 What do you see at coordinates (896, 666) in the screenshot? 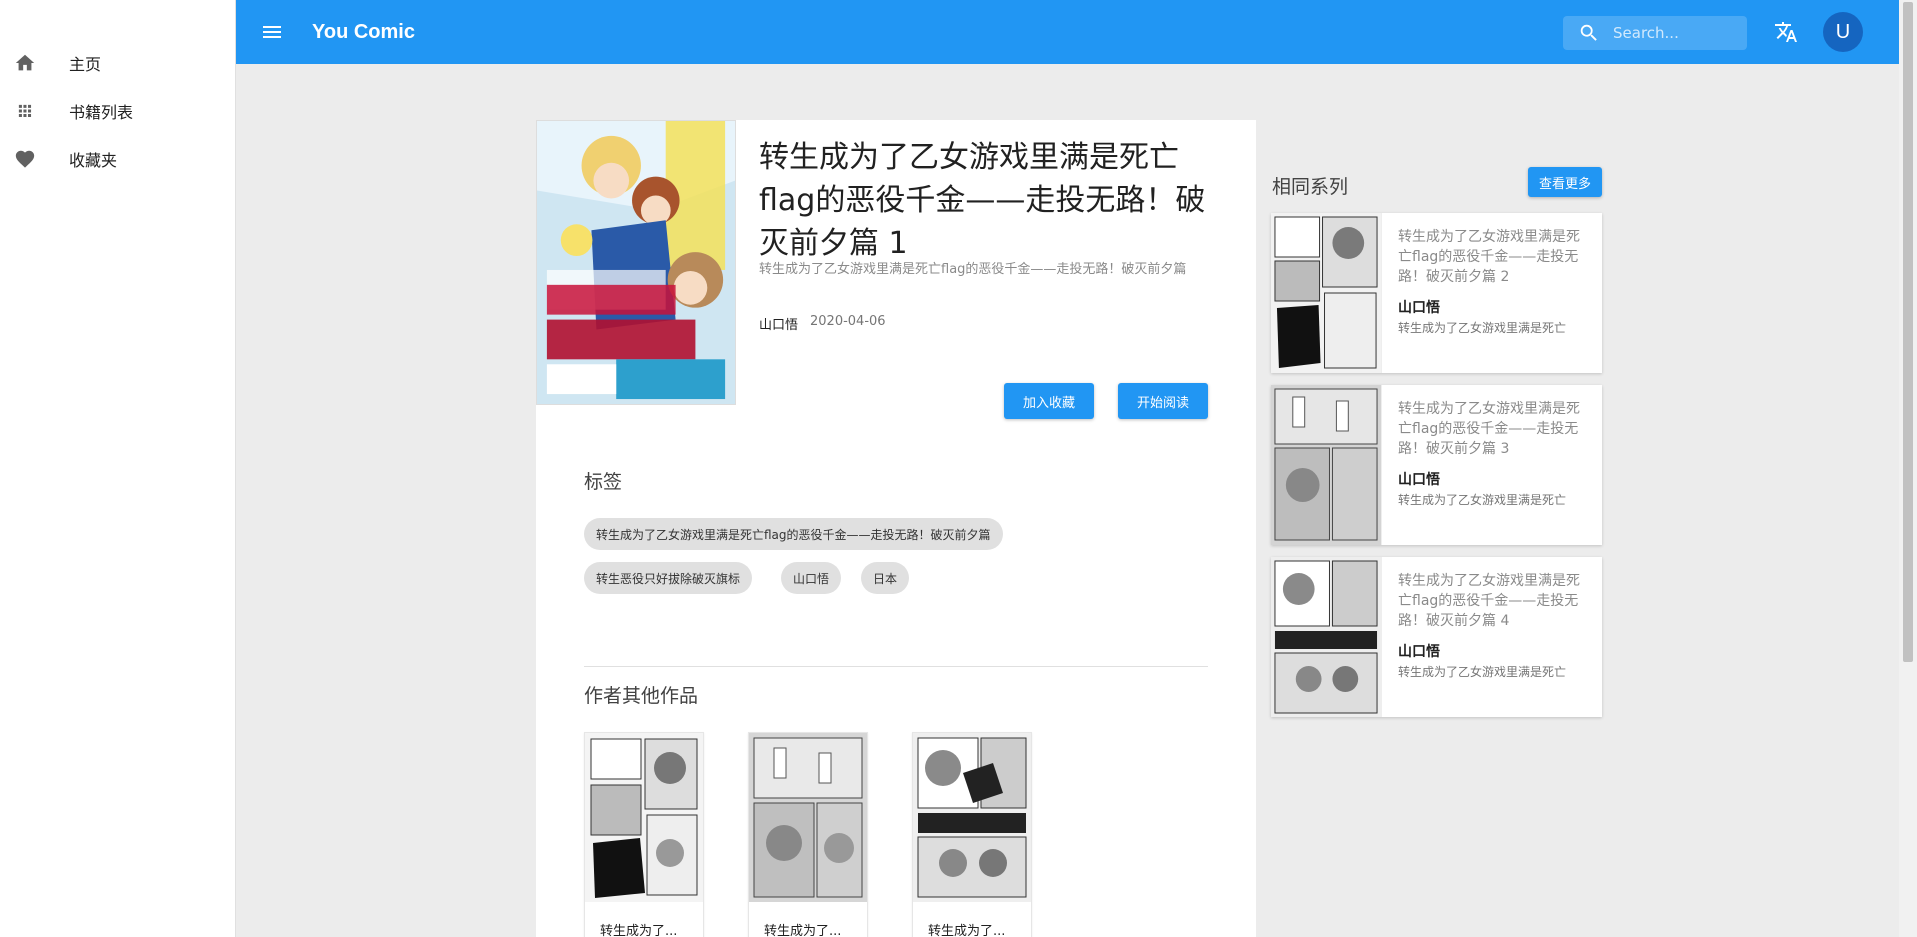
I see `section-divider` at bounding box center [896, 666].